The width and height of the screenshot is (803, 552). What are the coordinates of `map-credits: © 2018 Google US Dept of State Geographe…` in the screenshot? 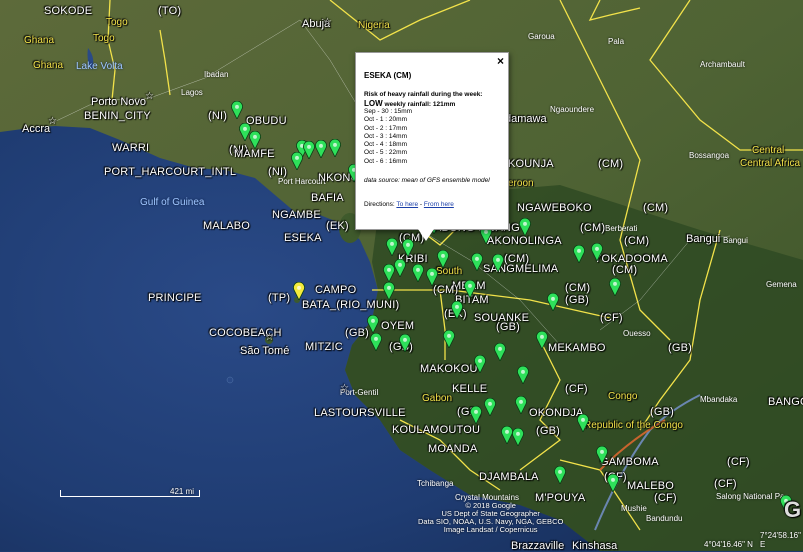 It's located at (490, 518).